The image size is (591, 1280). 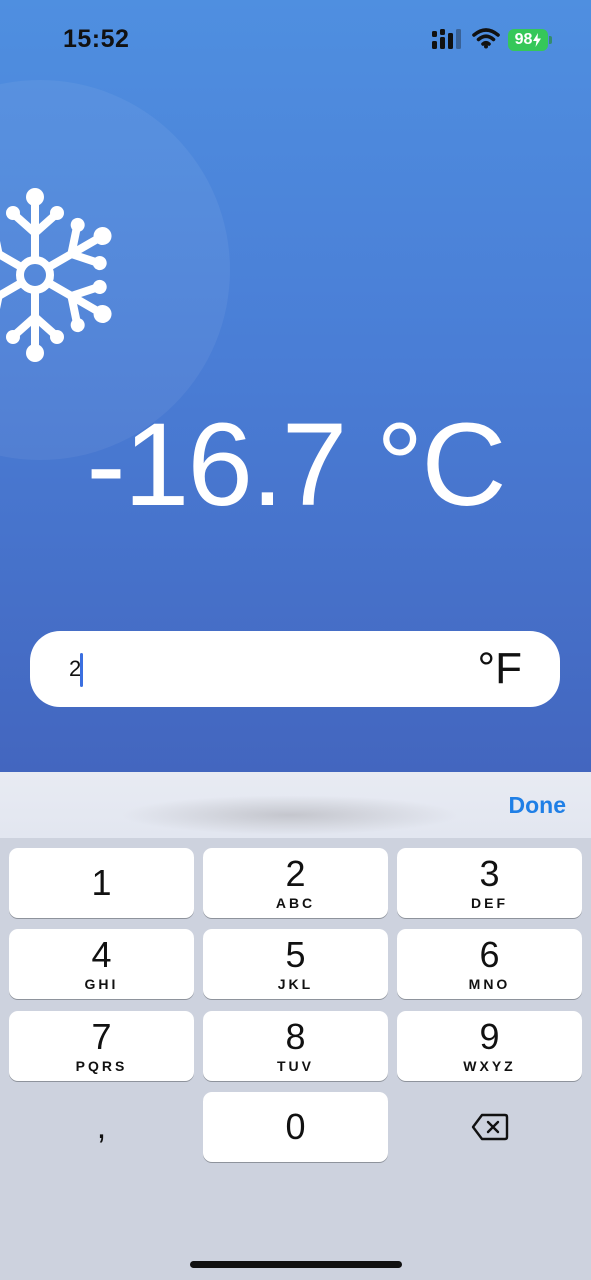 I want to click on key-4: 4 GHI, so click(x=101, y=964).